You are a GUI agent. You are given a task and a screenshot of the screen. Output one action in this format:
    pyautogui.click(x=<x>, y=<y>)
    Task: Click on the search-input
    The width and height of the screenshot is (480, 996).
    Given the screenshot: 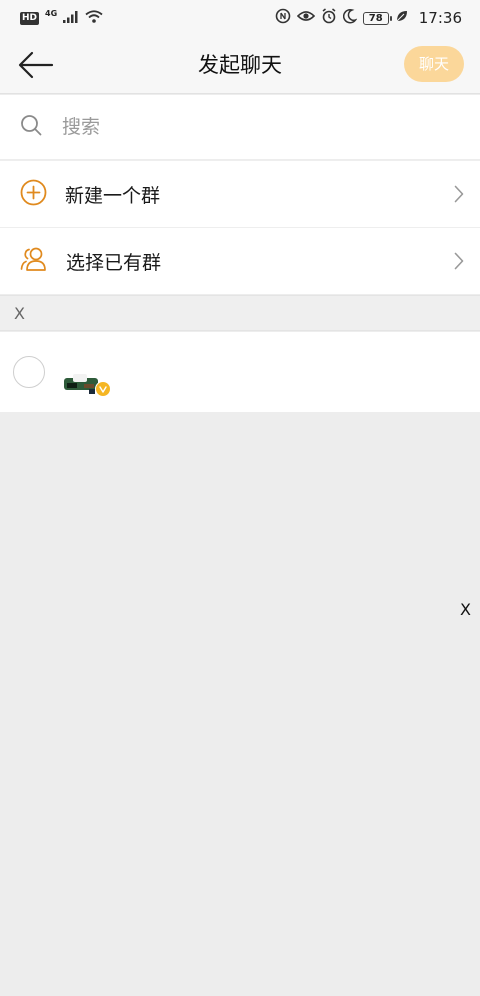 What is the action you would take?
    pyautogui.click(x=242, y=127)
    